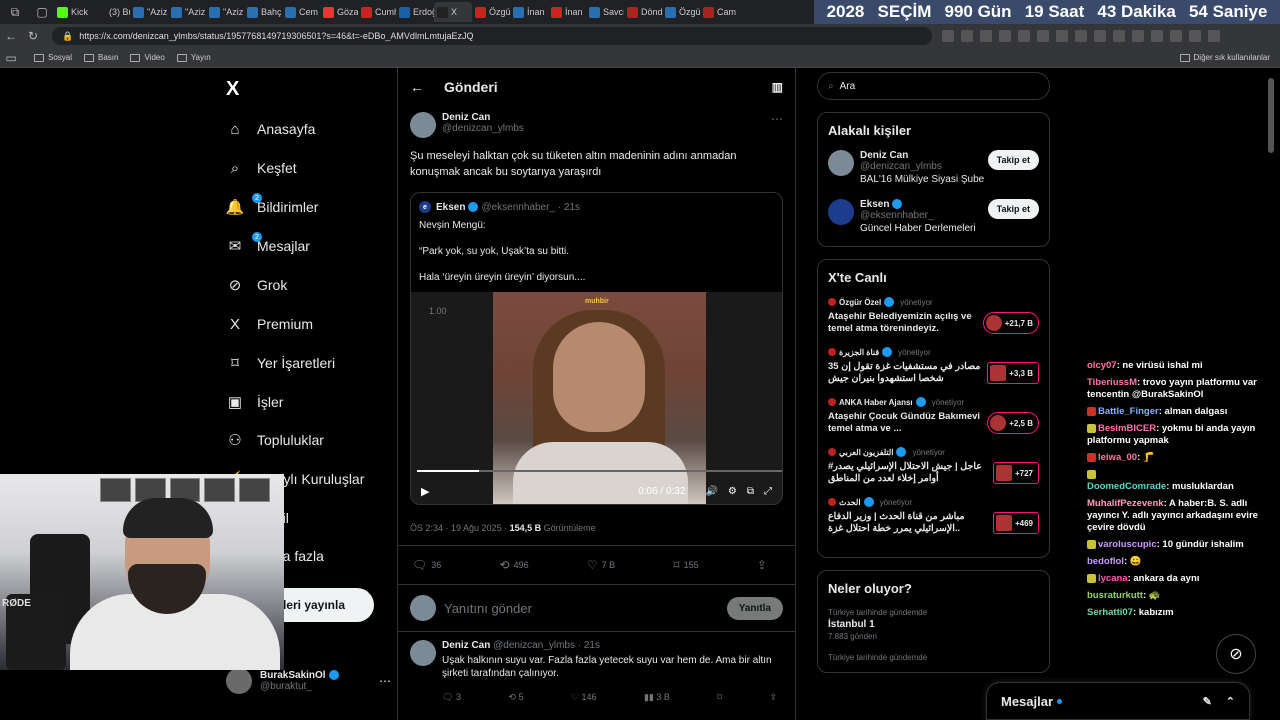 This screenshot has height=720, width=1280. I want to click on expand-up-icon: ⌃, so click(1230, 701).